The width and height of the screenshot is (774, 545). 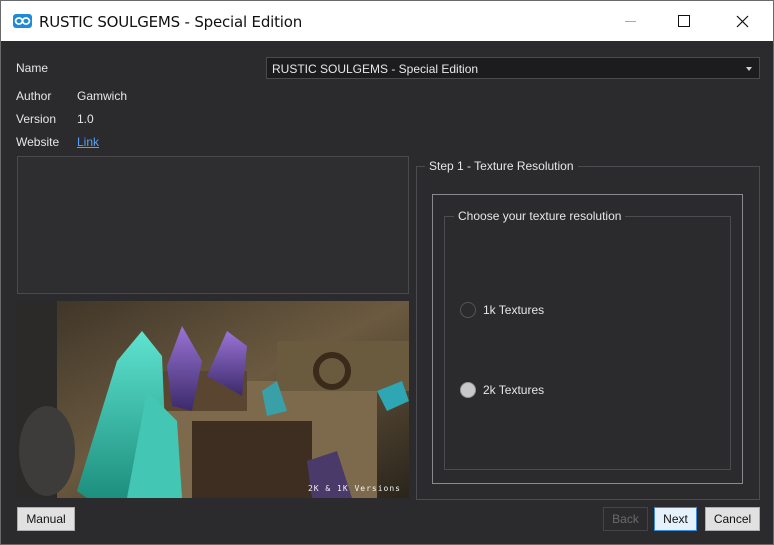 What do you see at coordinates (540, 216) in the screenshot?
I see `choose-group-title: Choose your texture resolution` at bounding box center [540, 216].